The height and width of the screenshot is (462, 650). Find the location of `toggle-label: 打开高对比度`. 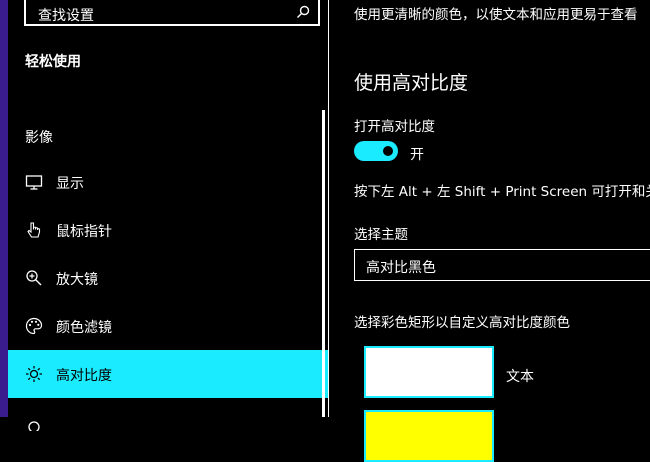

toggle-label: 打开高对比度 is located at coordinates (394, 127).